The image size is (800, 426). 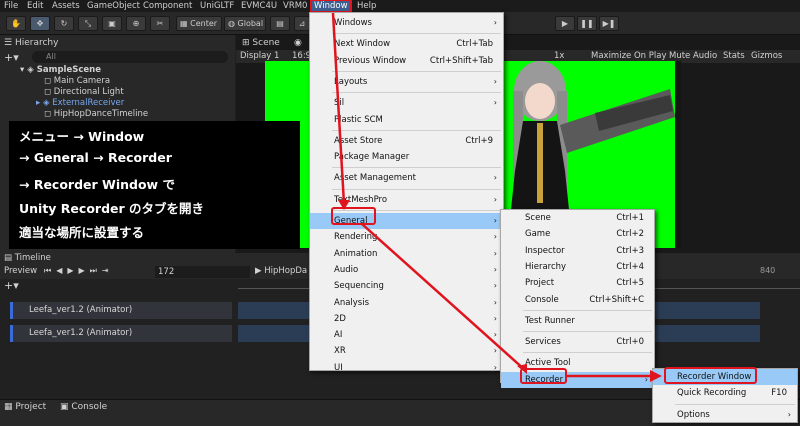 What do you see at coordinates (779, 393) in the screenshot?
I see `menu-item-shortcut: F10` at bounding box center [779, 393].